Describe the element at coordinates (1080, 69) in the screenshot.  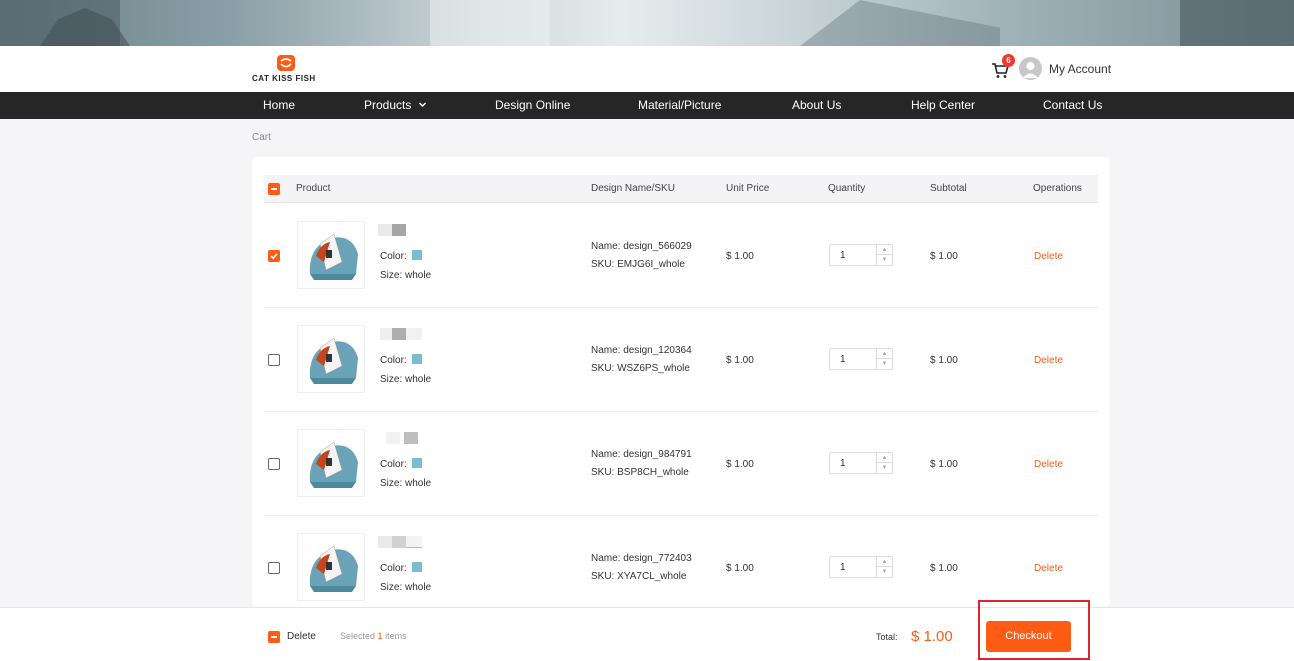
I see `my-account-link: My Account` at that location.